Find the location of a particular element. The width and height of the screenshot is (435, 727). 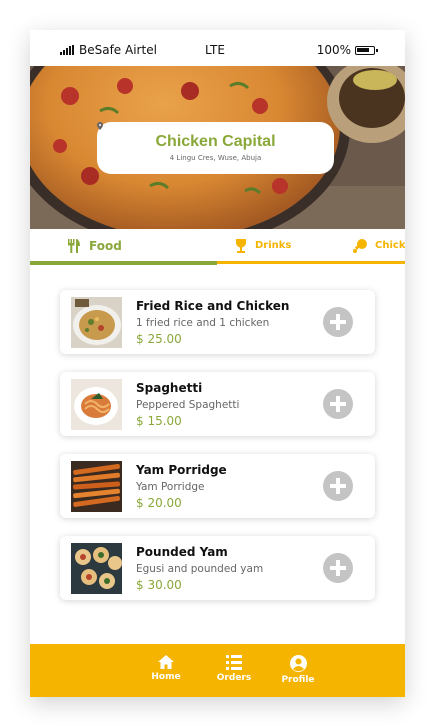

restaurant-address: 4 Lingu Cres, Wuse, Abuja is located at coordinates (215, 142).